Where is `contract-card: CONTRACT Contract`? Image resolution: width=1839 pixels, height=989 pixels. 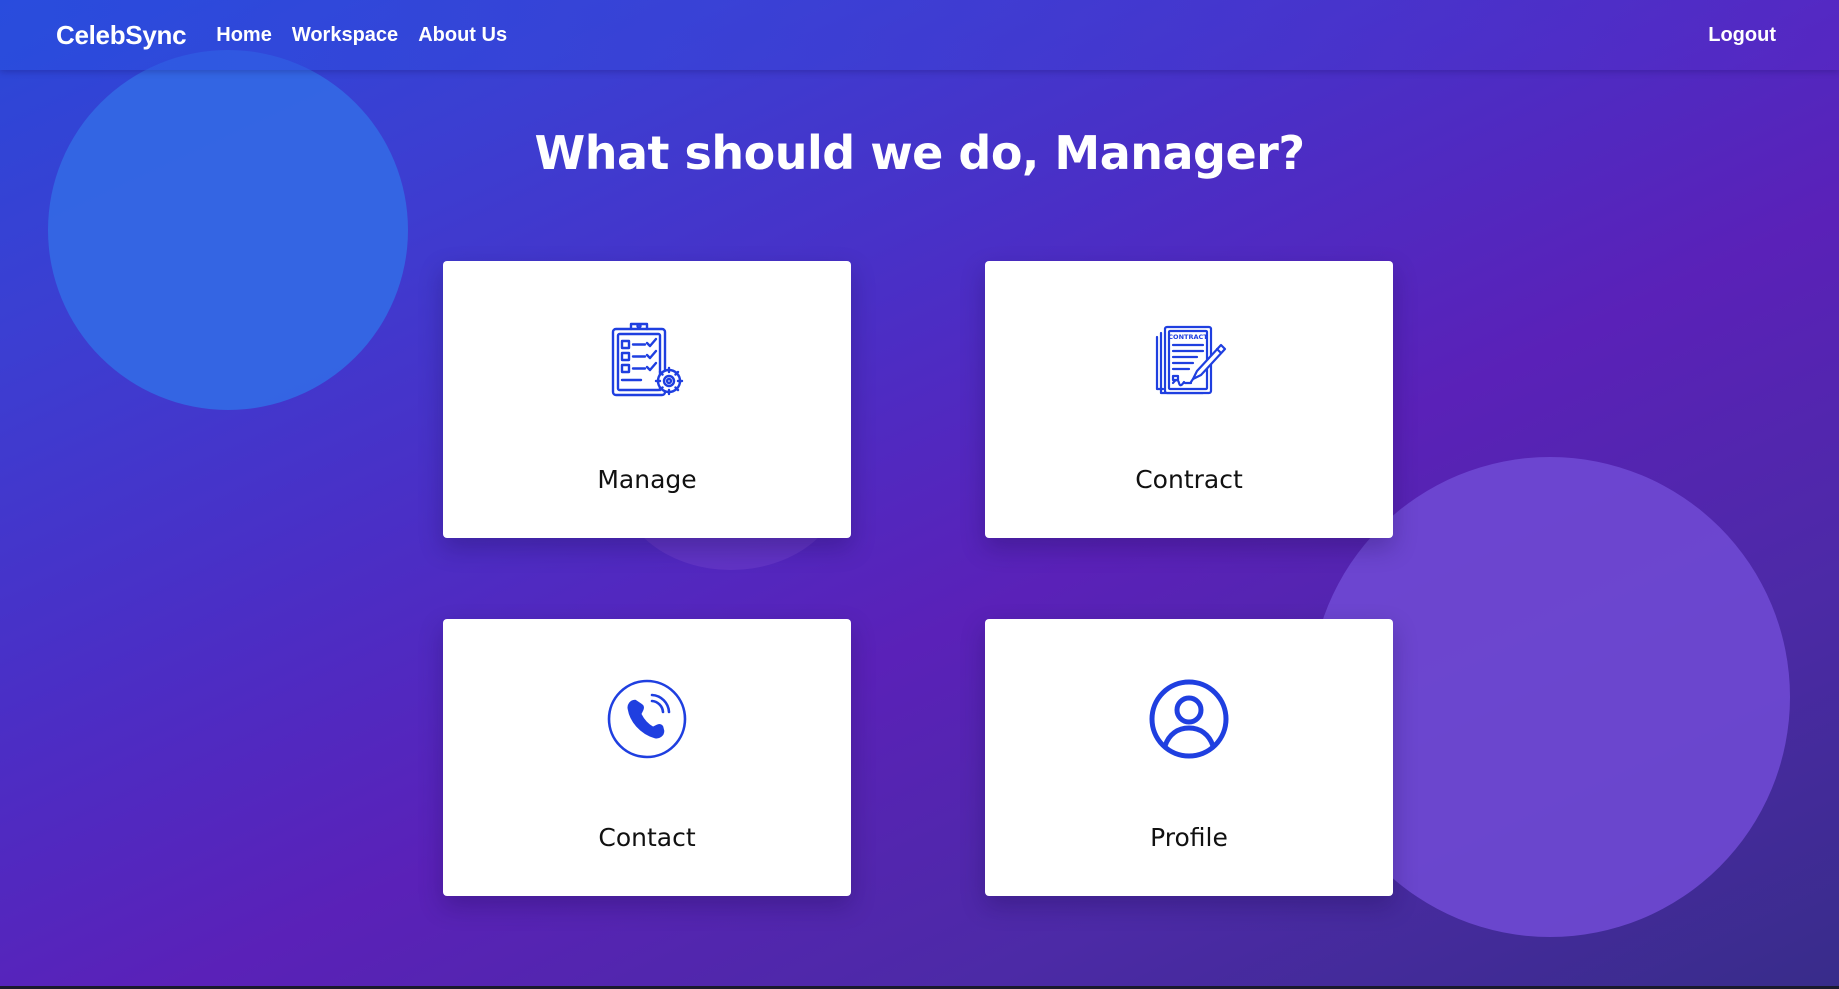
contract-card: CONTRACT Contract is located at coordinates (1189, 399).